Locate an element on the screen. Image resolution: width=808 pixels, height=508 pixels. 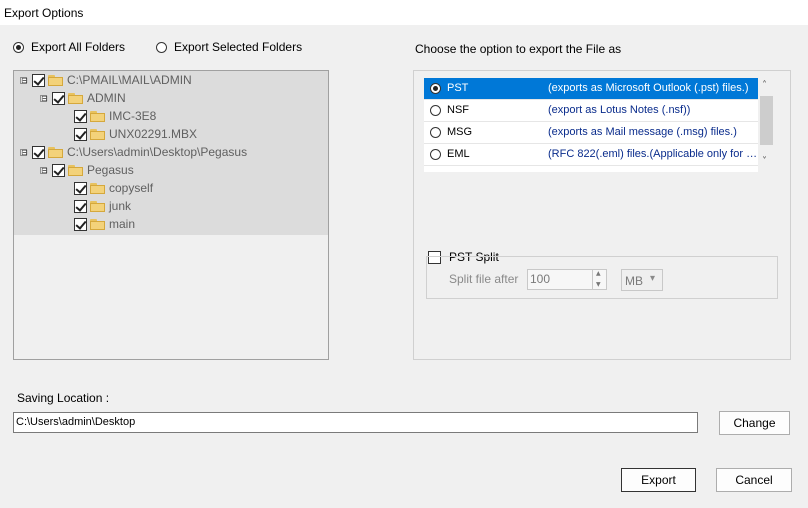
export-all-folders-option: Export All Folders is located at coordinates (69, 47).